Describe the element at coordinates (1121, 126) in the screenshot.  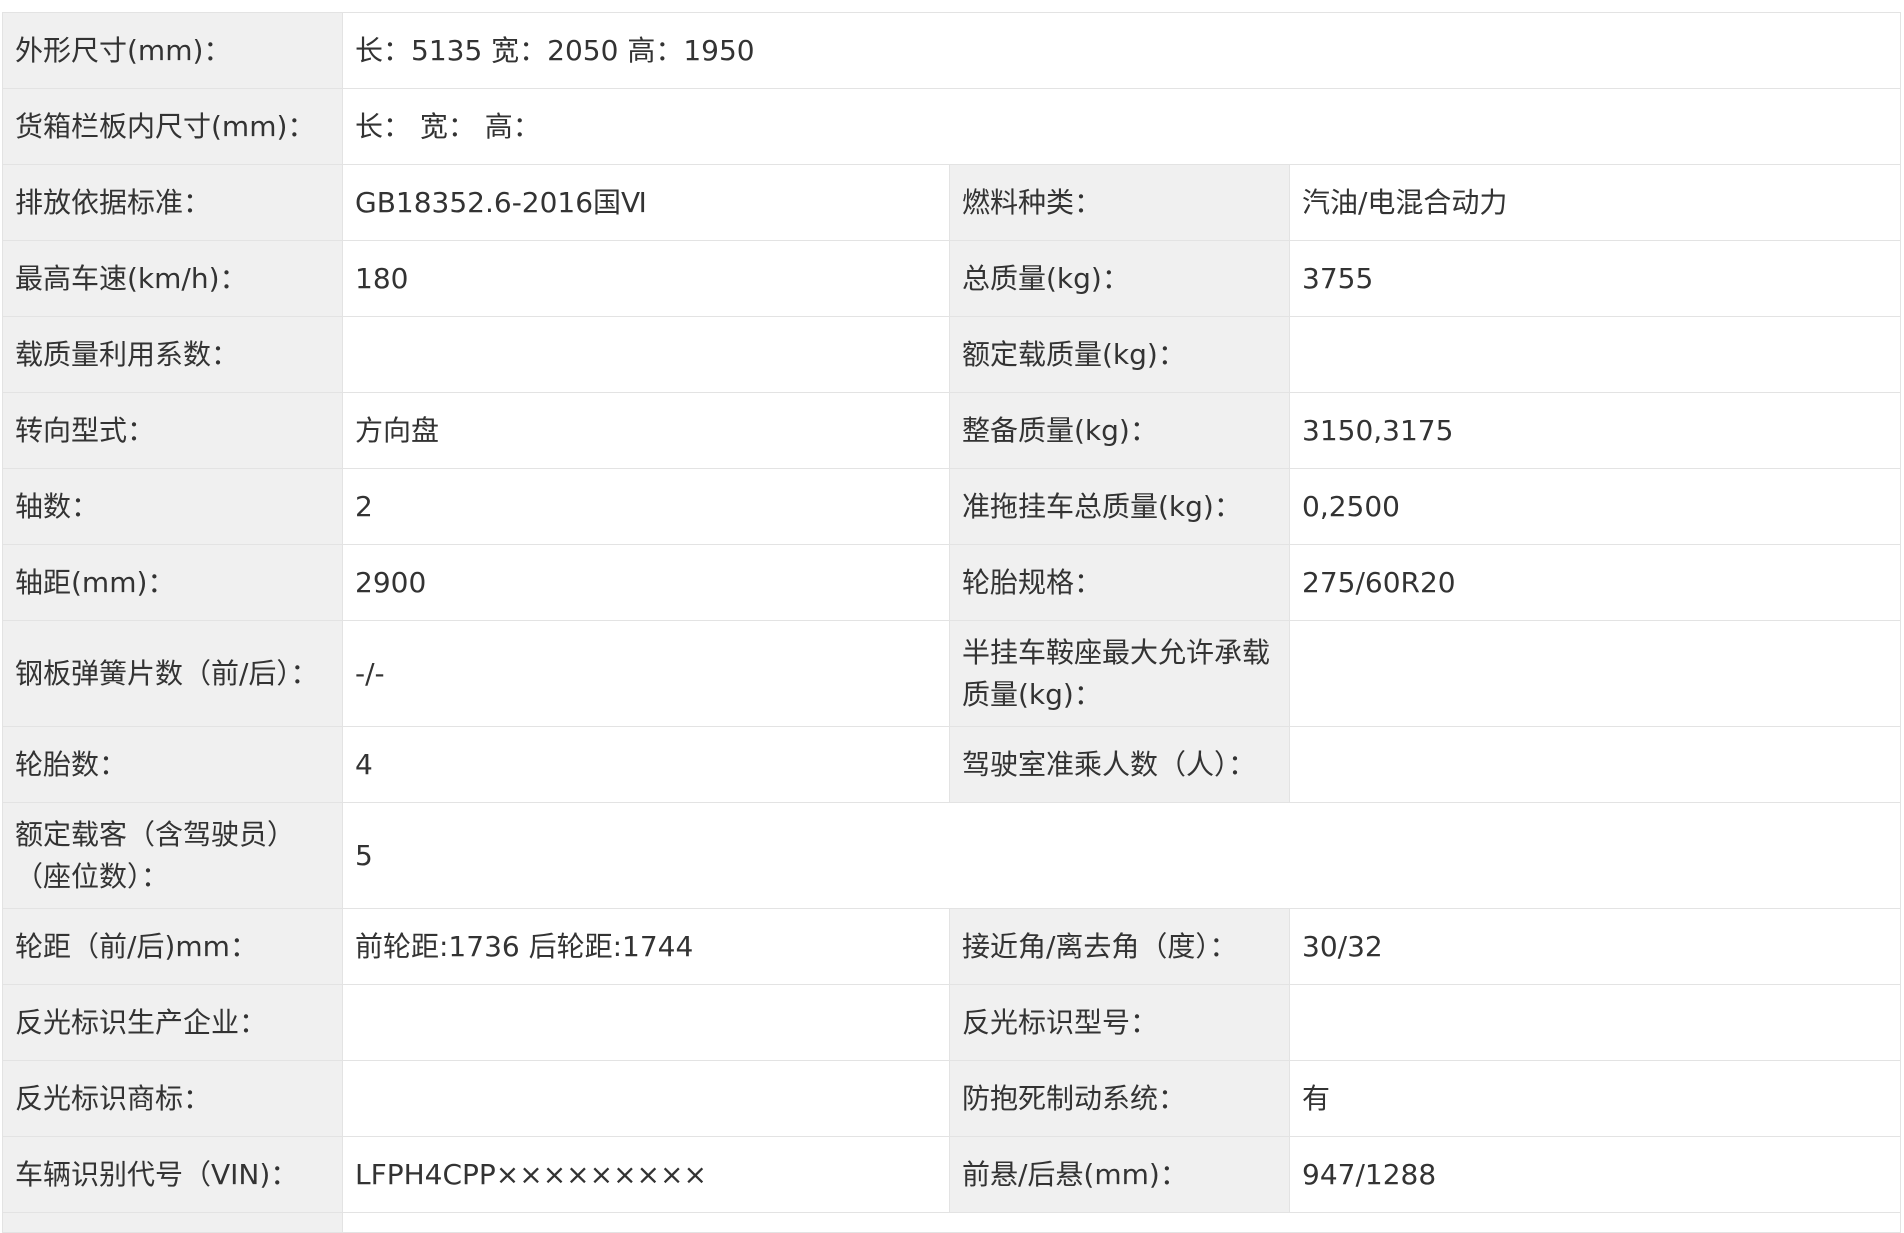
I see `cargo-box-dimensions-value: 长： 宽： 高：` at that location.